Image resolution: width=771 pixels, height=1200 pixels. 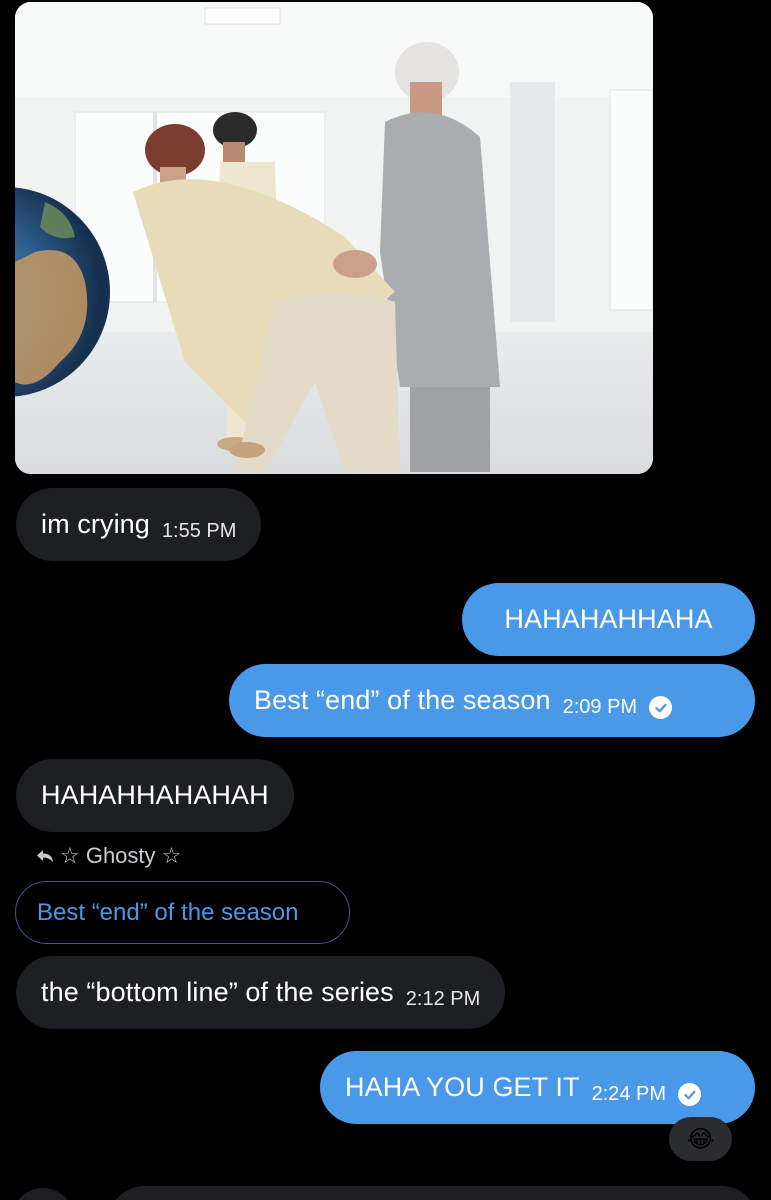 I want to click on message-timestamp: 2:09 PM, so click(x=600, y=707).